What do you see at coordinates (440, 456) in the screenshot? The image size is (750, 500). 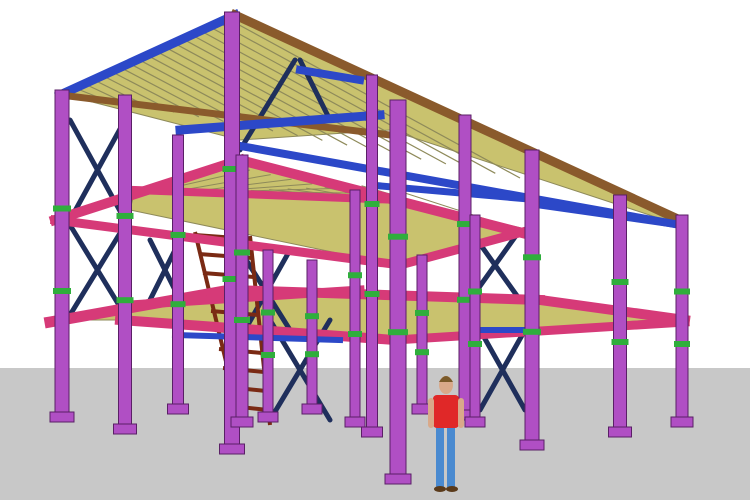 I see `person-leg-left` at bounding box center [440, 456].